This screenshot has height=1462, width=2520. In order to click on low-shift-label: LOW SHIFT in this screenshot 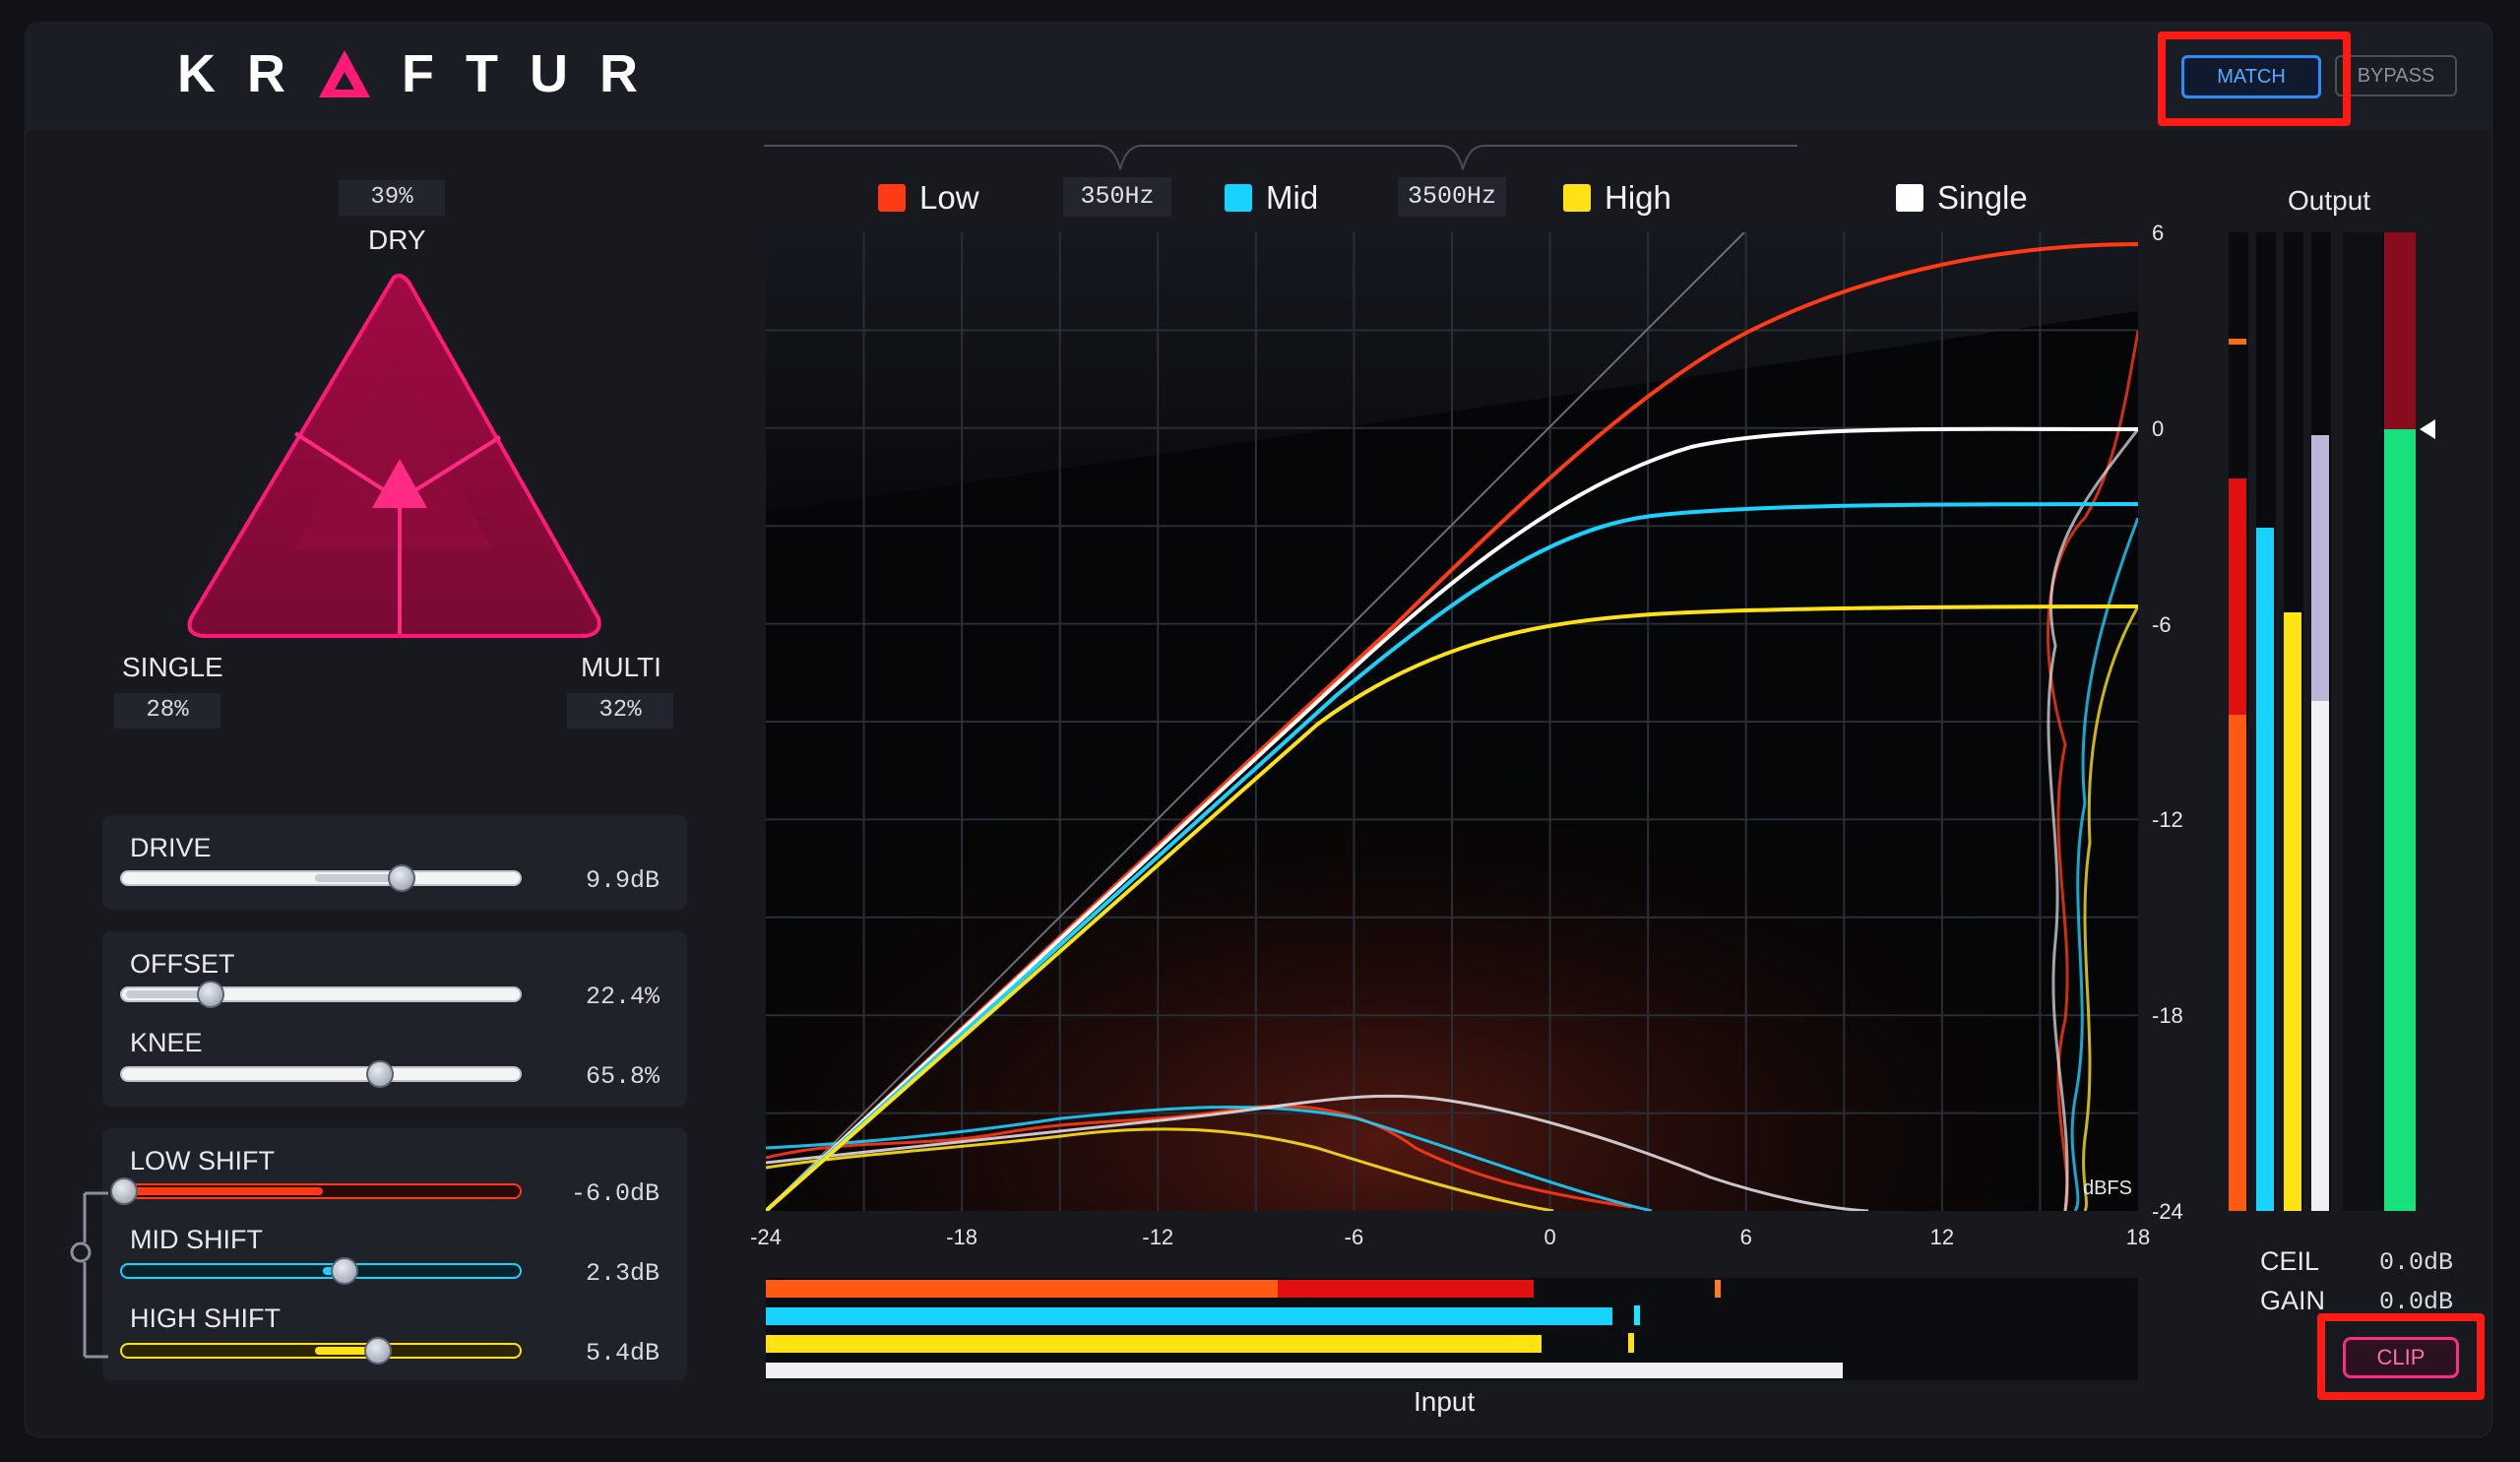, I will do `click(202, 1161)`.